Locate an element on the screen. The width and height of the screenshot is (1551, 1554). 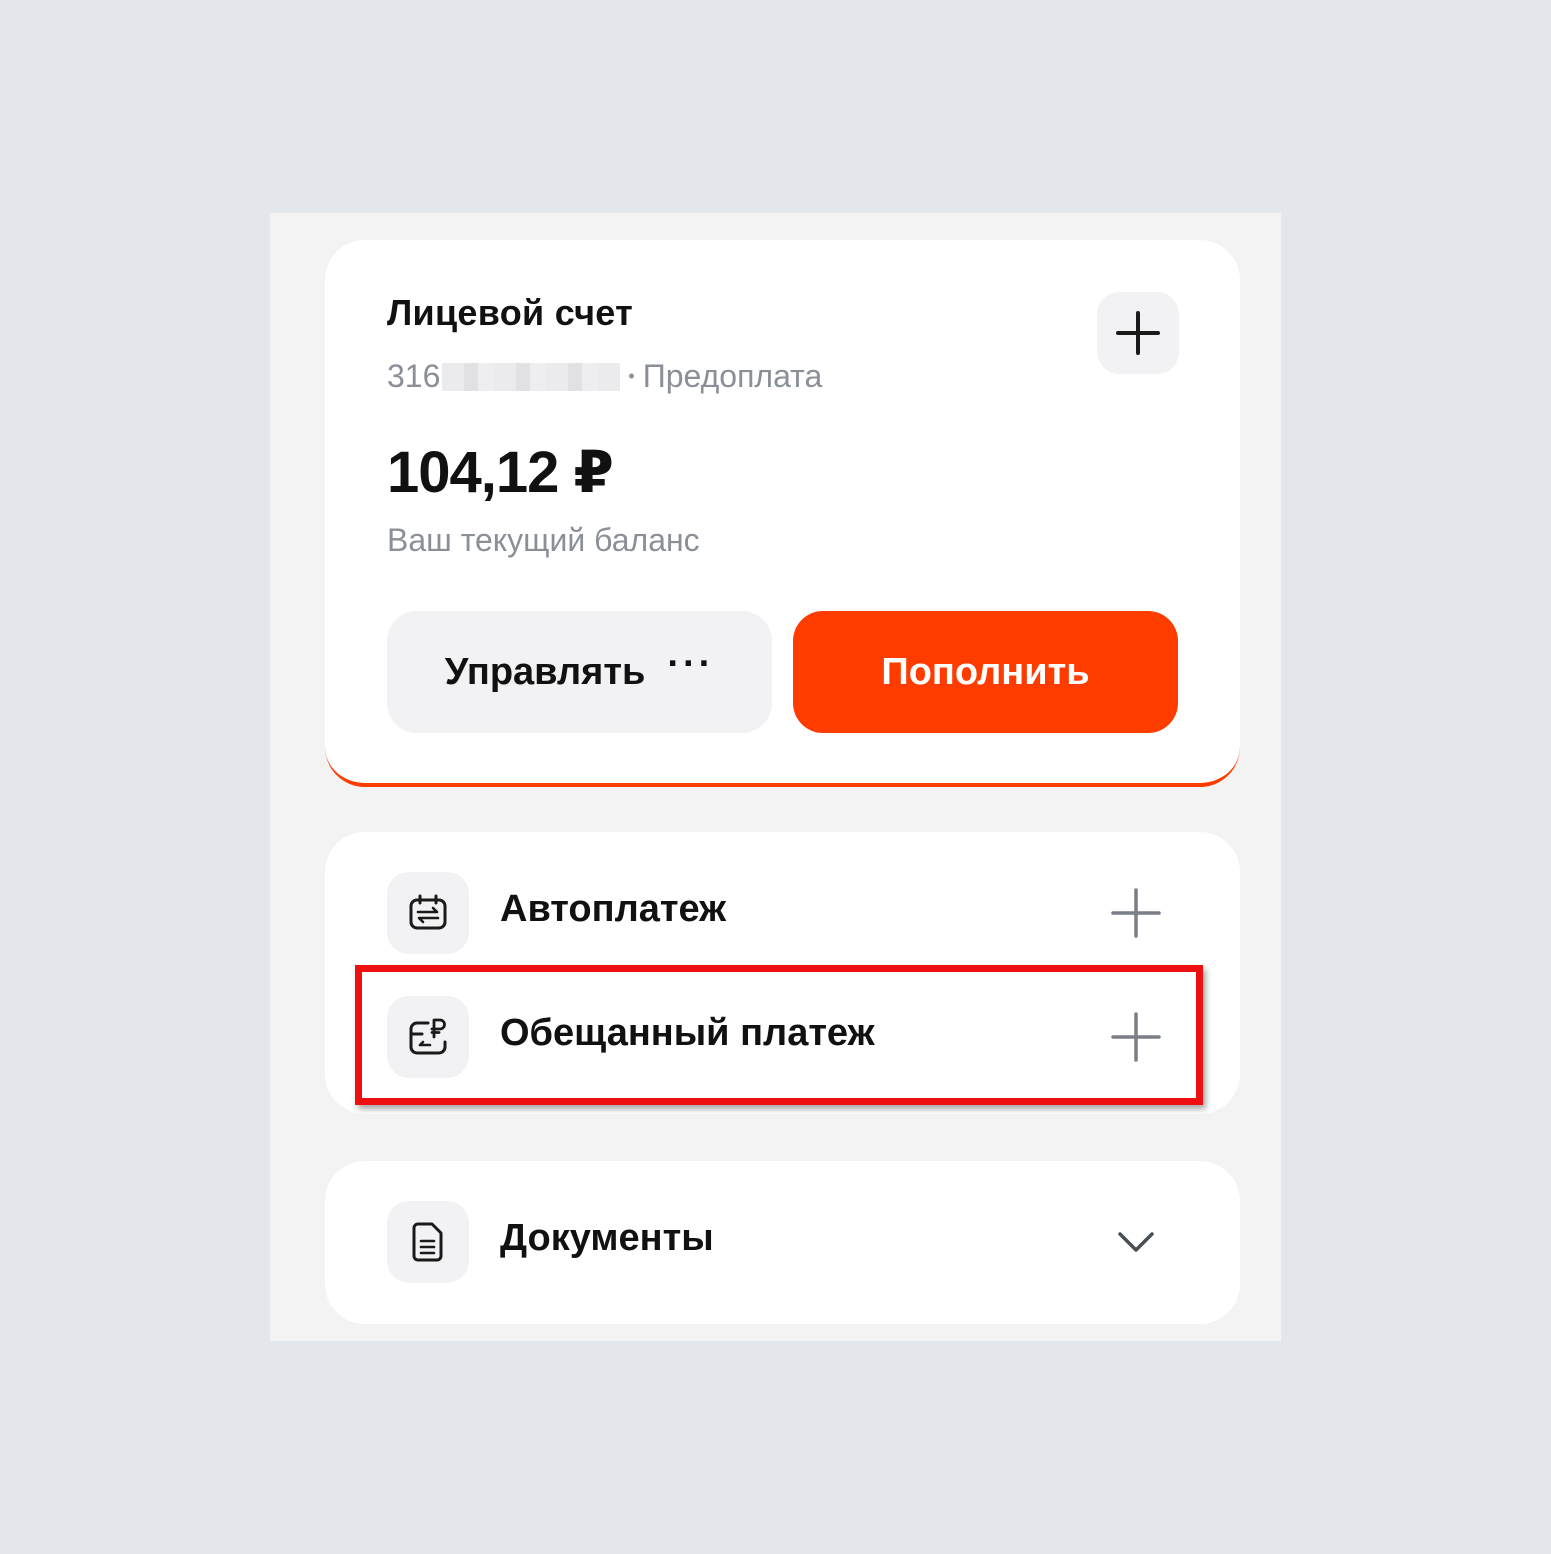
document-icon-tile is located at coordinates (428, 1242).